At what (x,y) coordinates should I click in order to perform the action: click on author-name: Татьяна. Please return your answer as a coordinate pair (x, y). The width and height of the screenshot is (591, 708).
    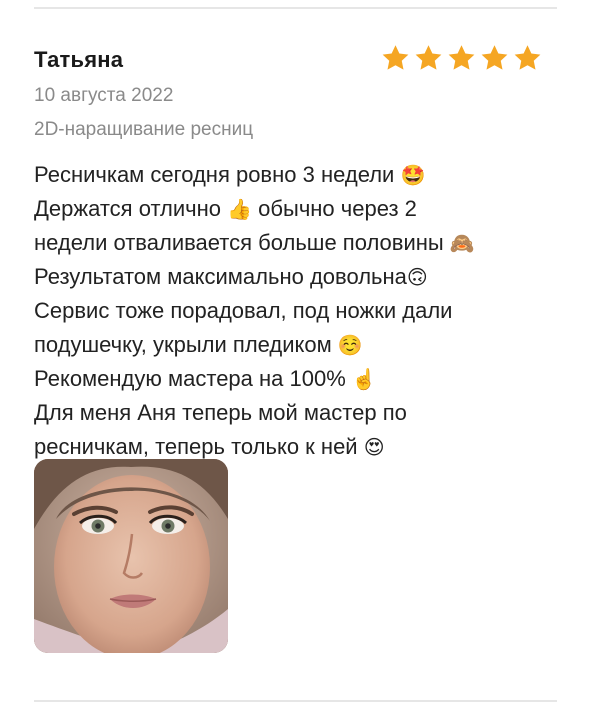
    Looking at the image, I should click on (79, 59).